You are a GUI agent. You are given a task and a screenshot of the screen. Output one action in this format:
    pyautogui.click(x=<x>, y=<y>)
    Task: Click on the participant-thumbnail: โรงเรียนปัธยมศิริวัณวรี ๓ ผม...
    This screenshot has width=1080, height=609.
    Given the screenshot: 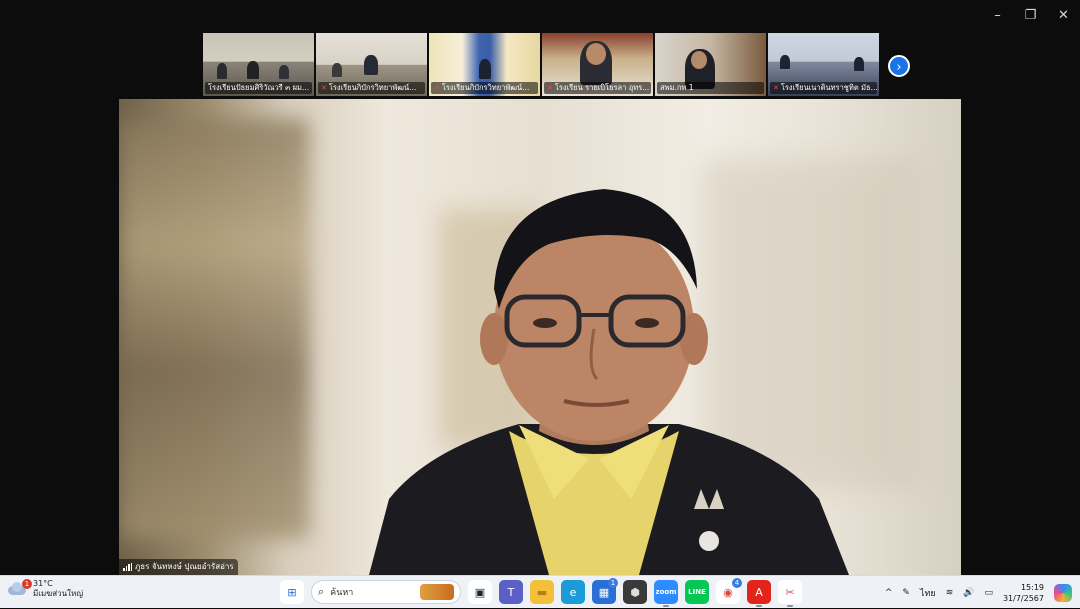 What is the action you would take?
    pyautogui.click(x=258, y=64)
    